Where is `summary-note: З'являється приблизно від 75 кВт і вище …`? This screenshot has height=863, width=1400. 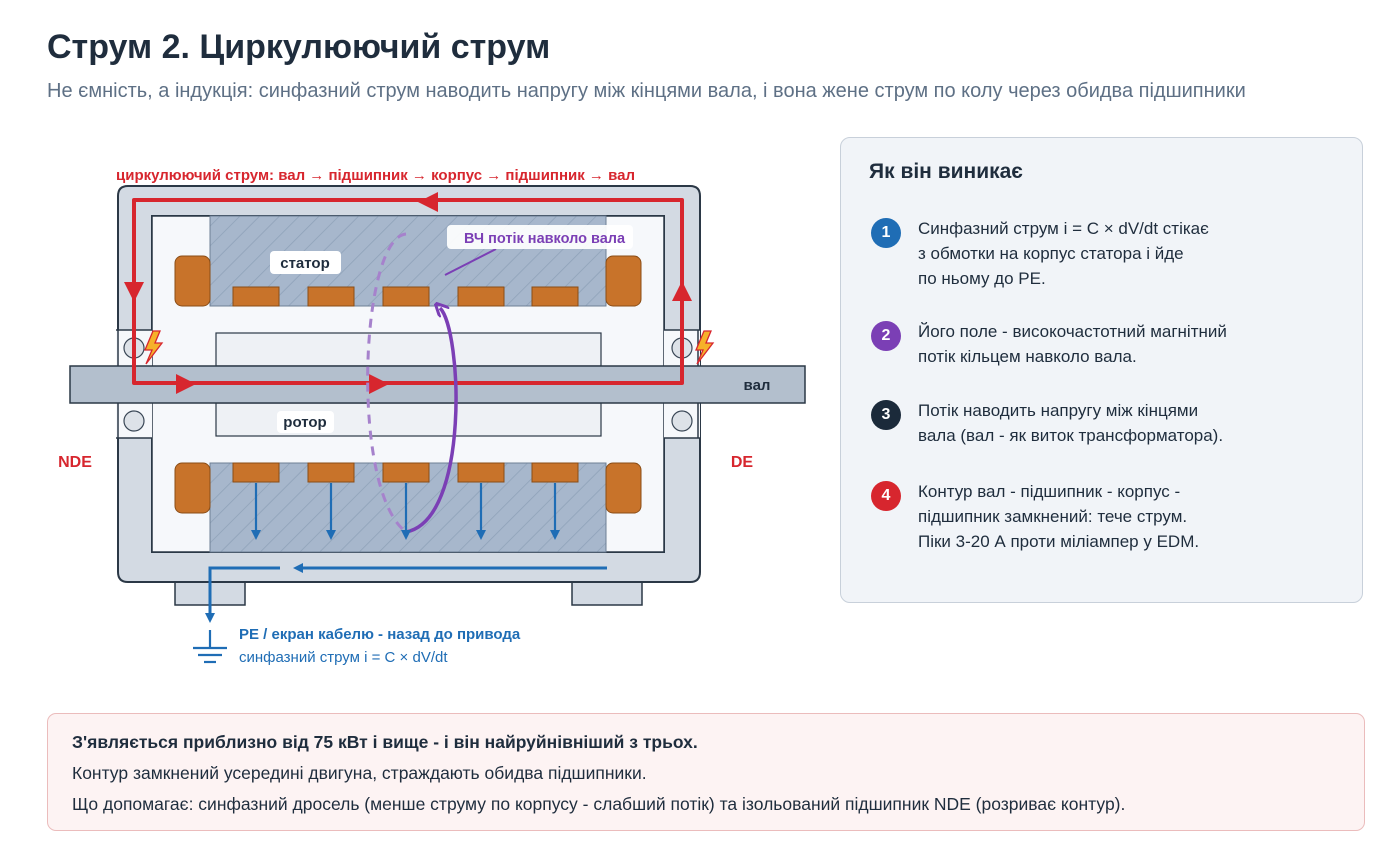 summary-note: З'являється приблизно від 75 кВт і вище … is located at coordinates (706, 772).